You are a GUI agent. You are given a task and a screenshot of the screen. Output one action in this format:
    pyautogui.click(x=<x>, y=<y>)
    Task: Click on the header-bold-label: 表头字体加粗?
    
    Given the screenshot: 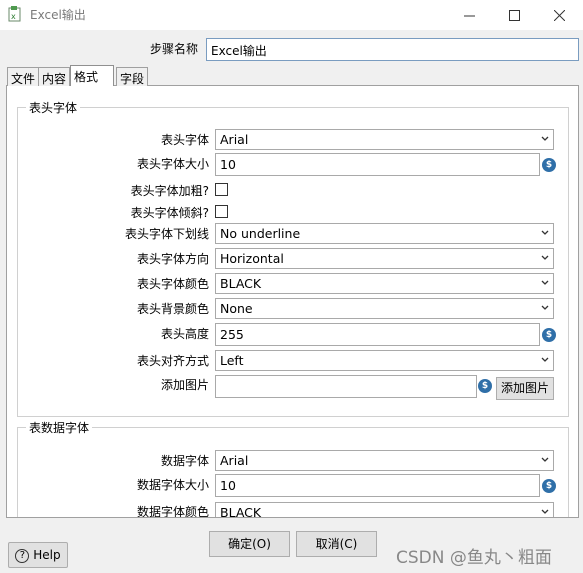 What is the action you would take?
    pyautogui.click(x=169, y=191)
    